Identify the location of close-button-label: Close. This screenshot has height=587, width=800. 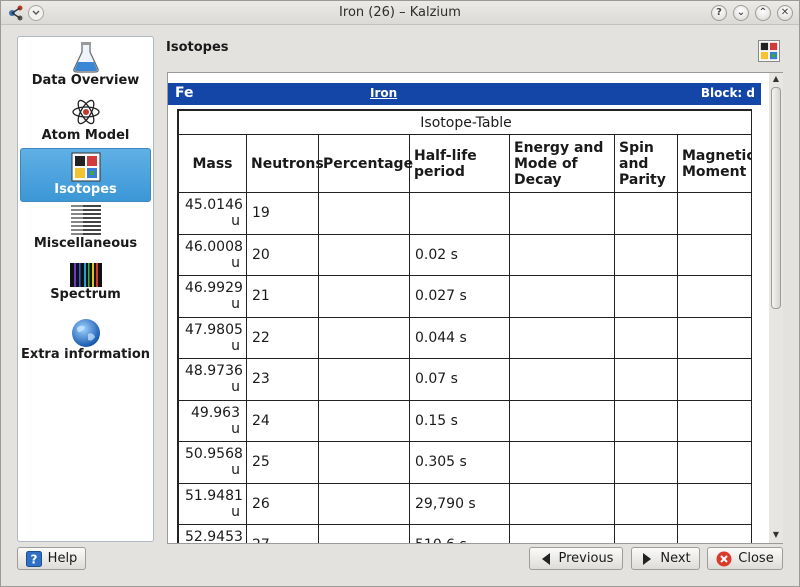
(756, 558).